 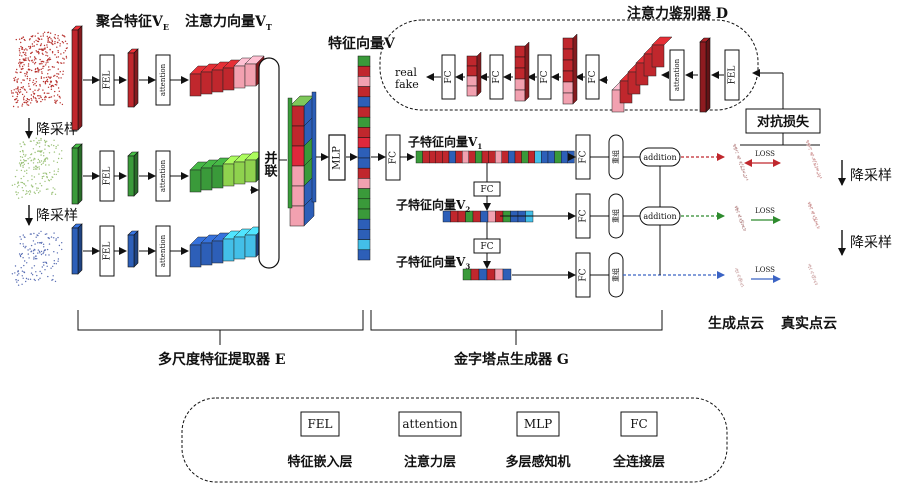 I want to click on scale-2-fel-label: FEL, so click(x=108, y=176).